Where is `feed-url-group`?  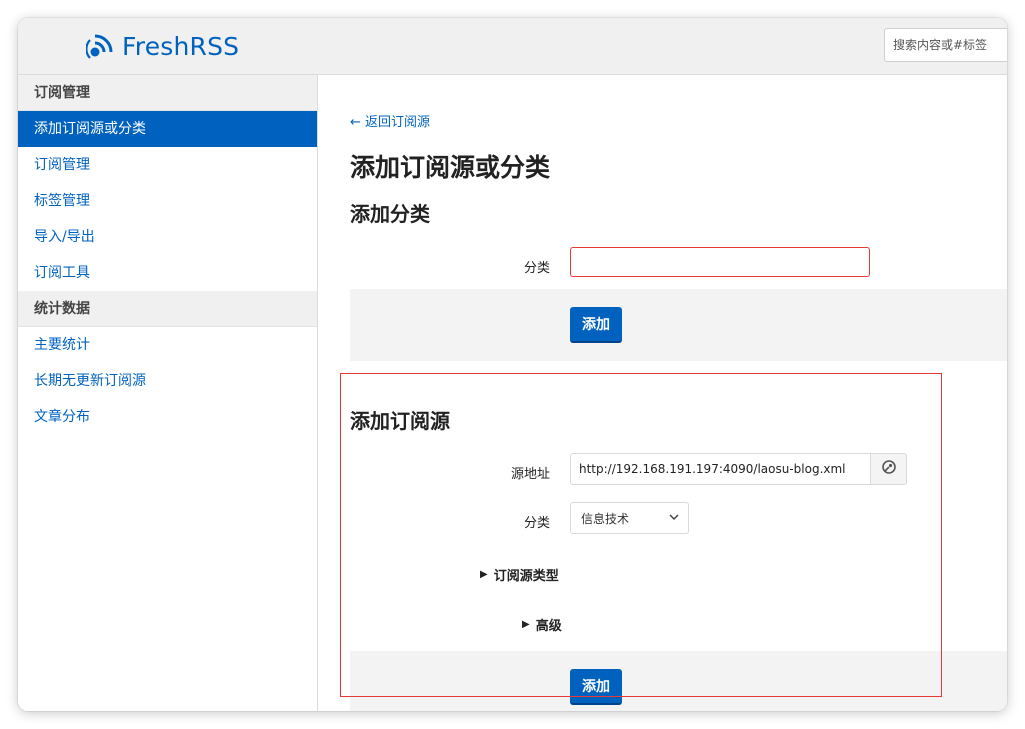
feed-url-group is located at coordinates (738, 469).